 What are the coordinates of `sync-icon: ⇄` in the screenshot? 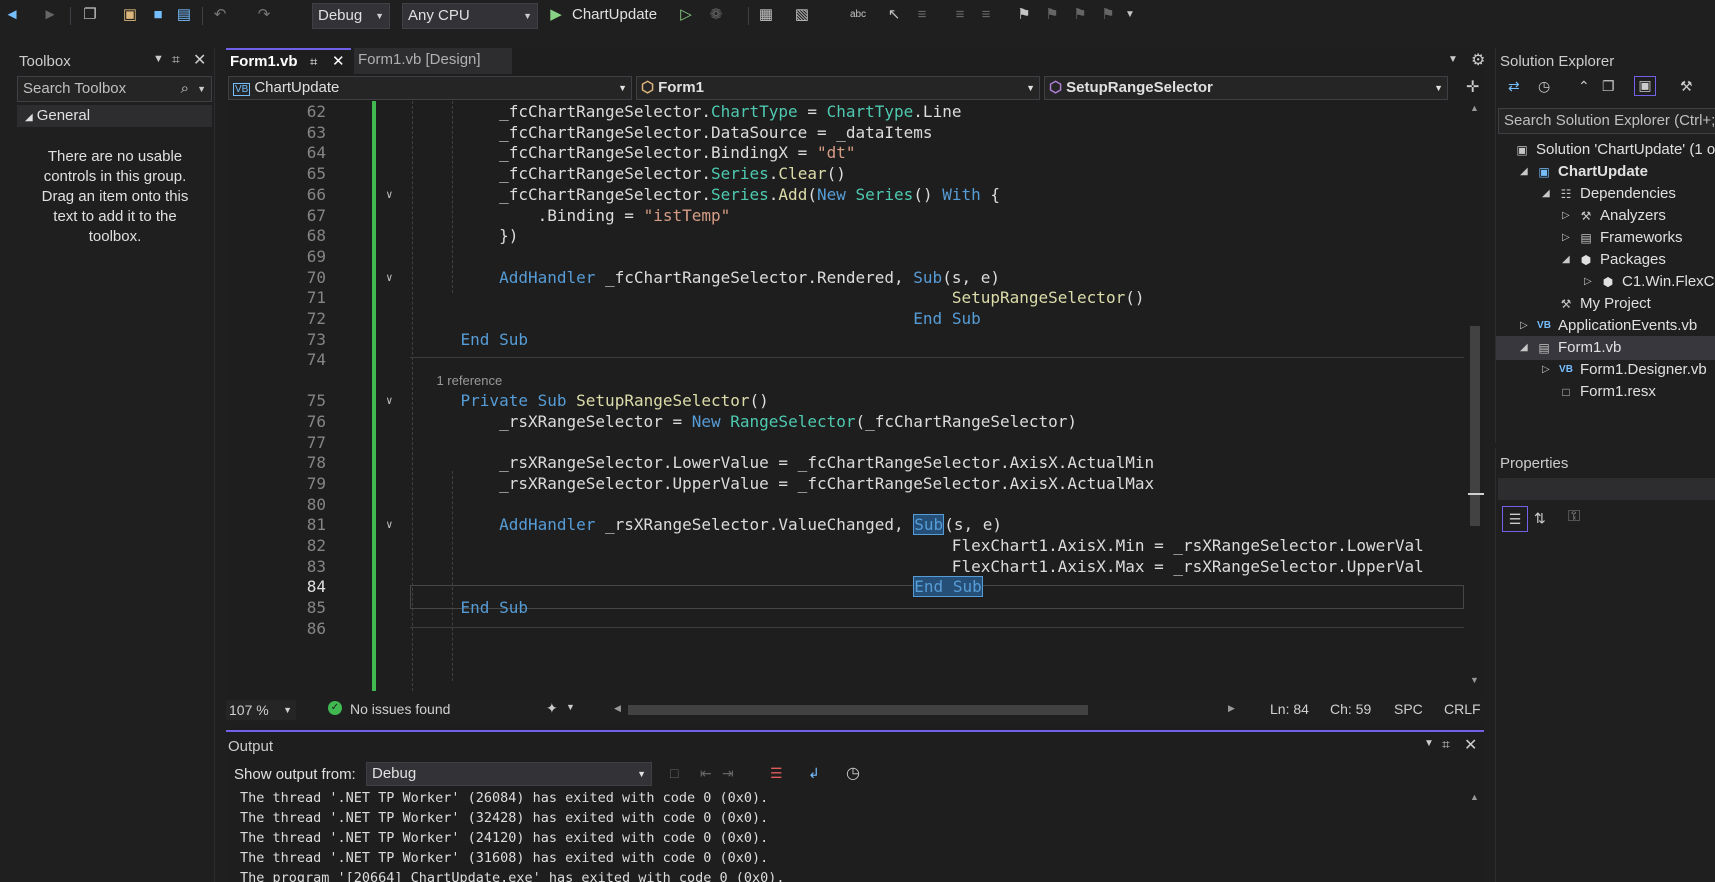 It's located at (1514, 86).